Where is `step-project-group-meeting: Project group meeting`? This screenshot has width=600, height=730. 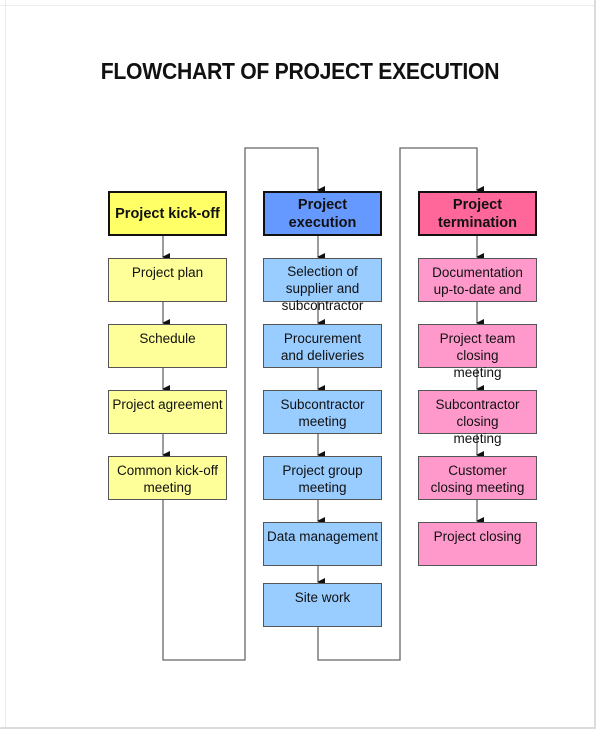
step-project-group-meeting: Project group meeting is located at coordinates (322, 478).